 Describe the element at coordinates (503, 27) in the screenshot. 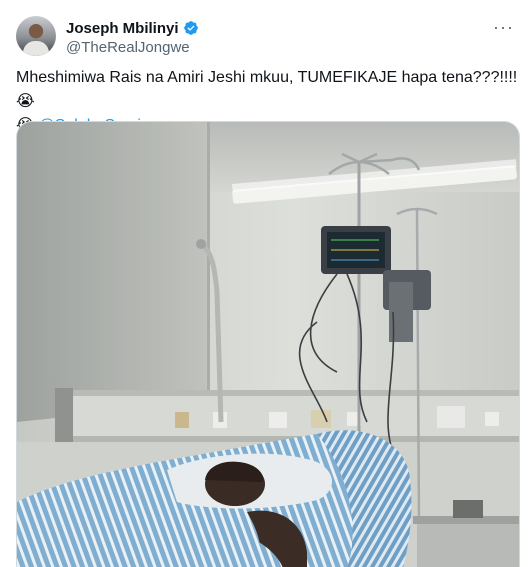

I see `more-options-icon: ···` at that location.